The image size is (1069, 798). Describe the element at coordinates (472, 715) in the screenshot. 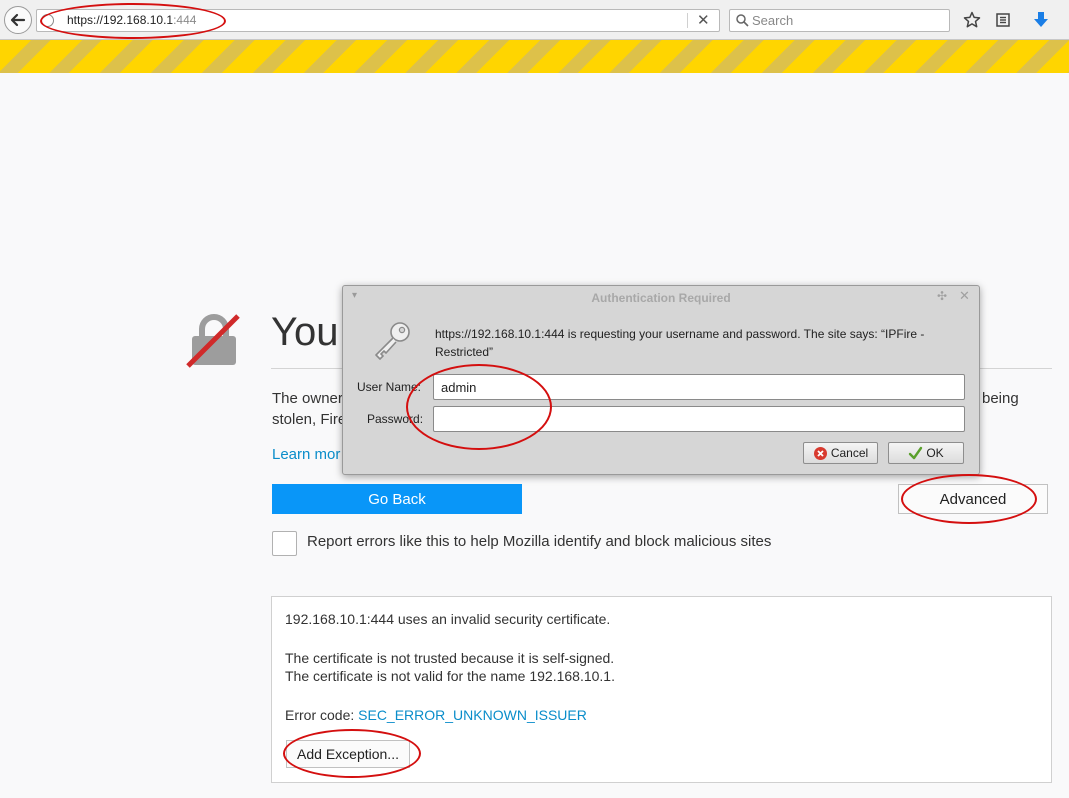

I see `error-code-link: SEC_ERROR_UNKNOWN_ISSUER` at that location.